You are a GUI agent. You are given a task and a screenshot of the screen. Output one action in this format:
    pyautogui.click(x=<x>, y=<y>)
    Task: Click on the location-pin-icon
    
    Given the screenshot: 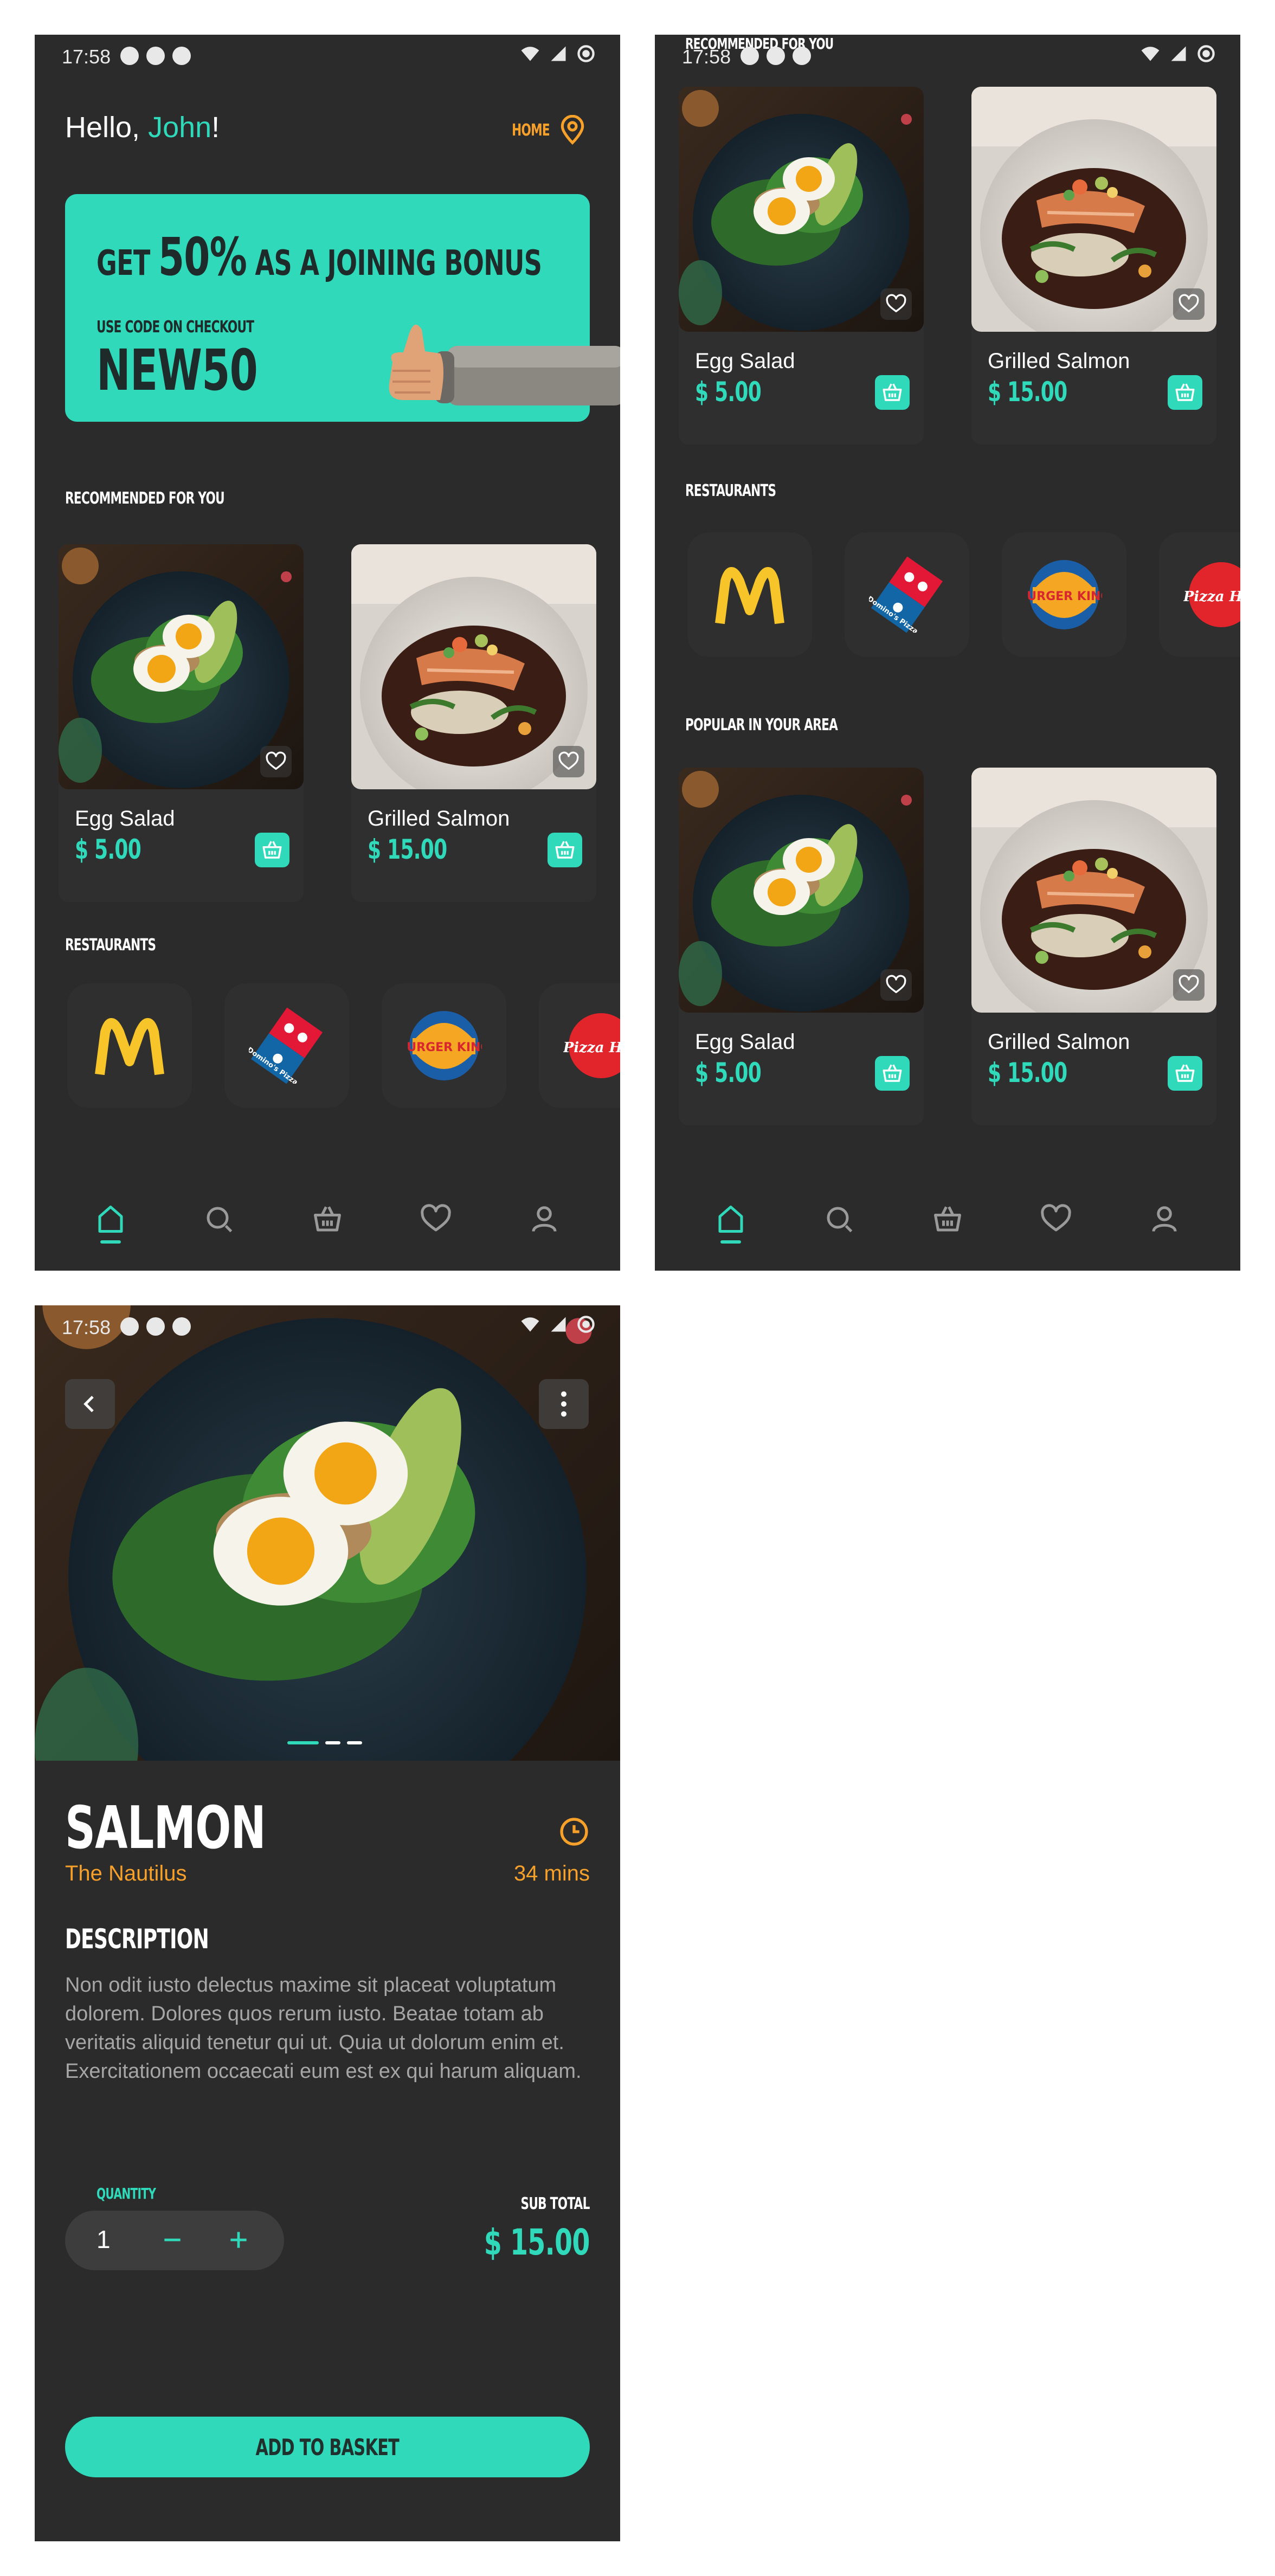 What is the action you would take?
    pyautogui.click(x=572, y=130)
    